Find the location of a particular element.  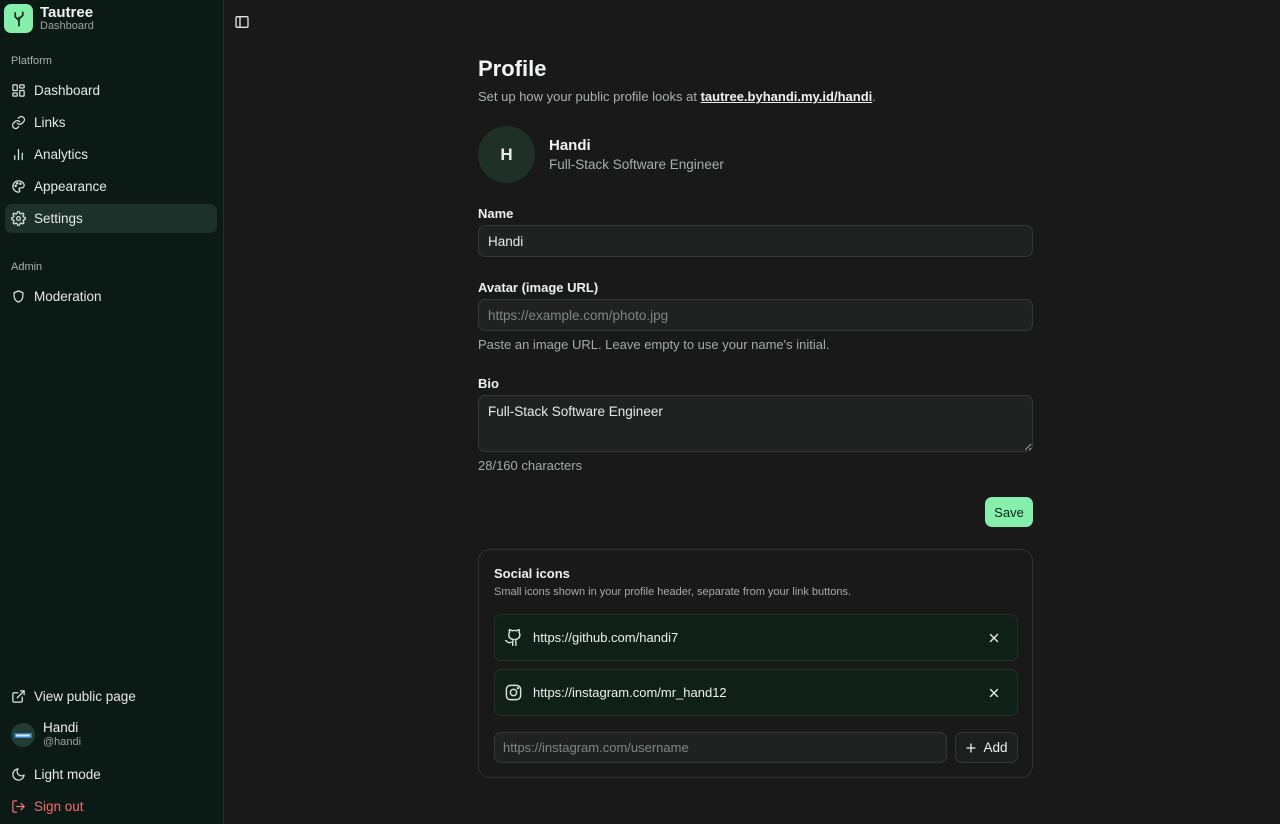

log-out-icon is located at coordinates (18, 806).